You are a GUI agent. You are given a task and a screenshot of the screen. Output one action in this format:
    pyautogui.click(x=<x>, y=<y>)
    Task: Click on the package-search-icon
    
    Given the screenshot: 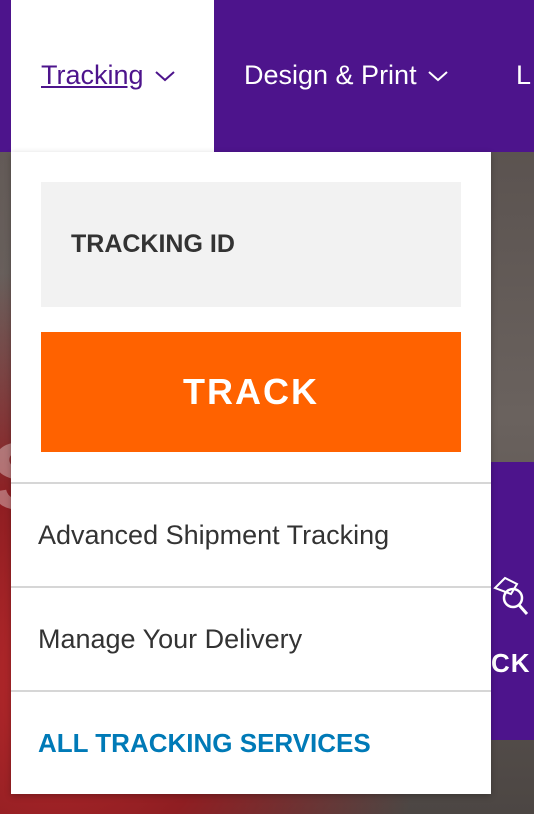 What is the action you would take?
    pyautogui.click(x=511, y=595)
    